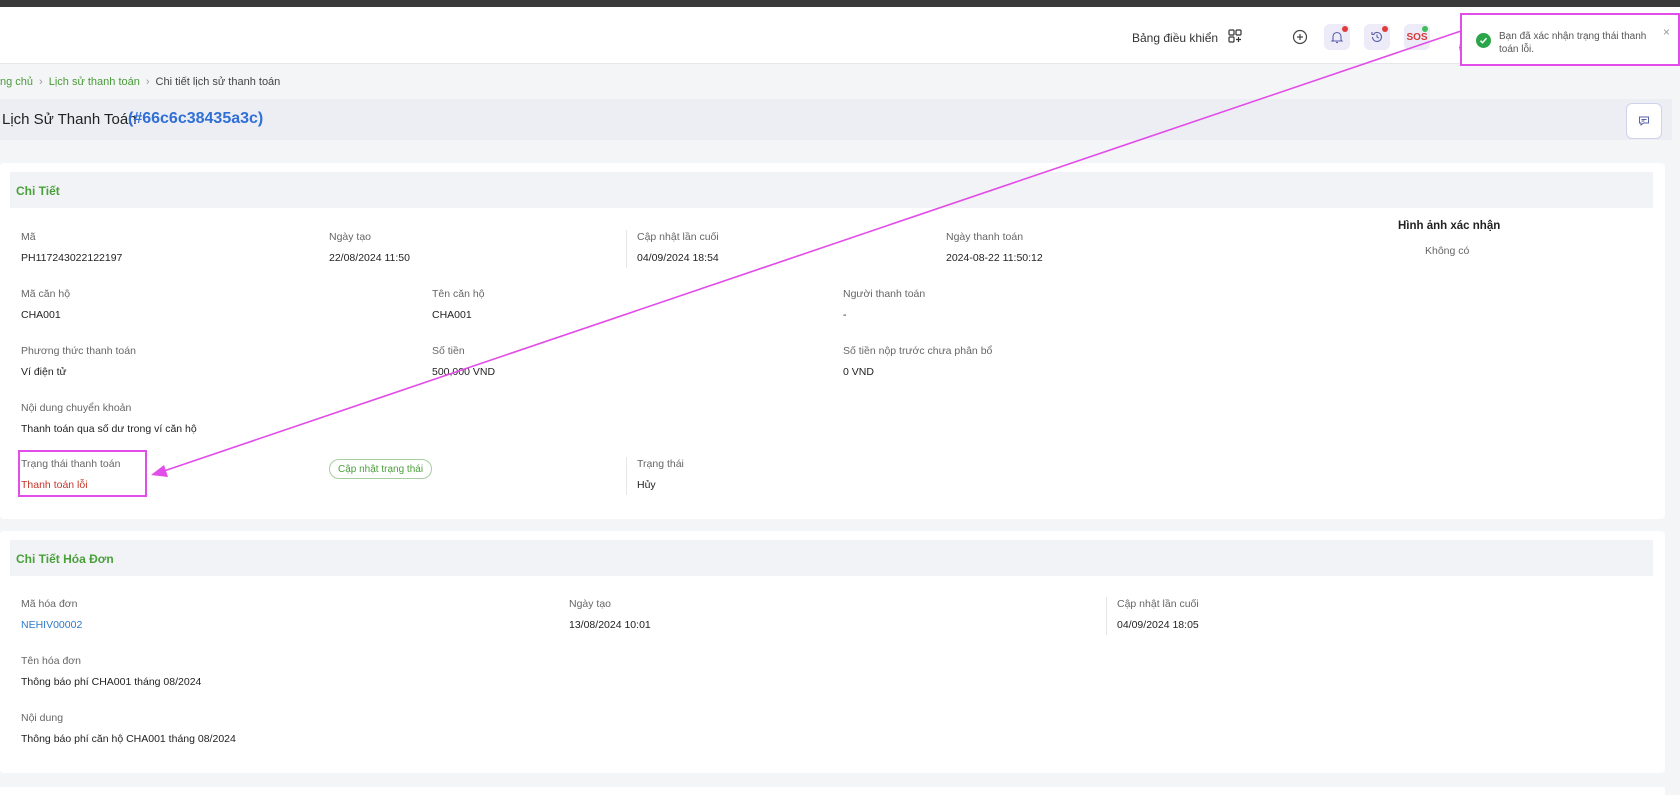 The image size is (1680, 795). I want to click on breadcrumb-home: ng chủ, so click(16, 82).